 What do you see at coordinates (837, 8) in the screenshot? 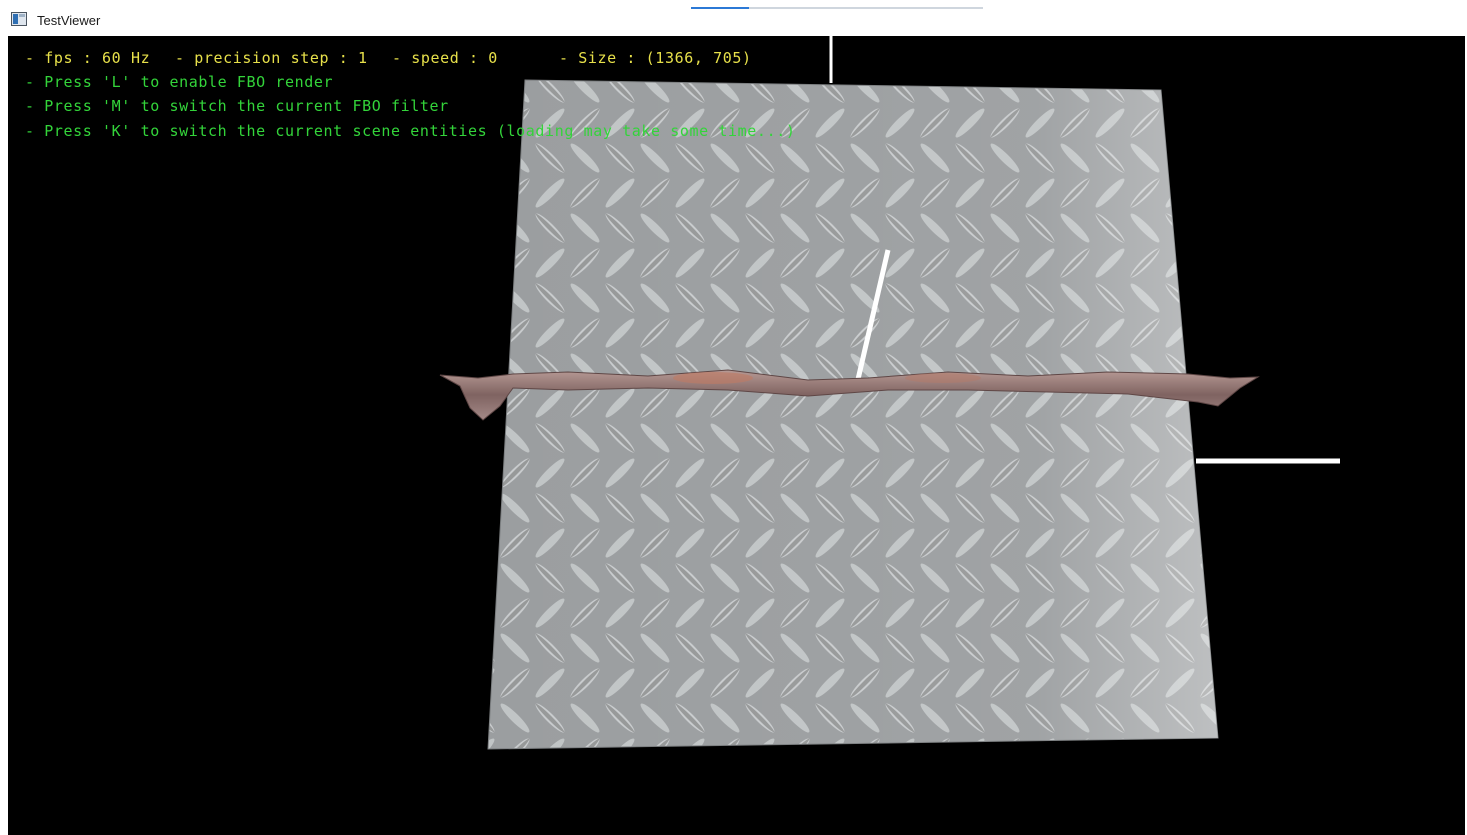
I see `loading-progress-bar` at bounding box center [837, 8].